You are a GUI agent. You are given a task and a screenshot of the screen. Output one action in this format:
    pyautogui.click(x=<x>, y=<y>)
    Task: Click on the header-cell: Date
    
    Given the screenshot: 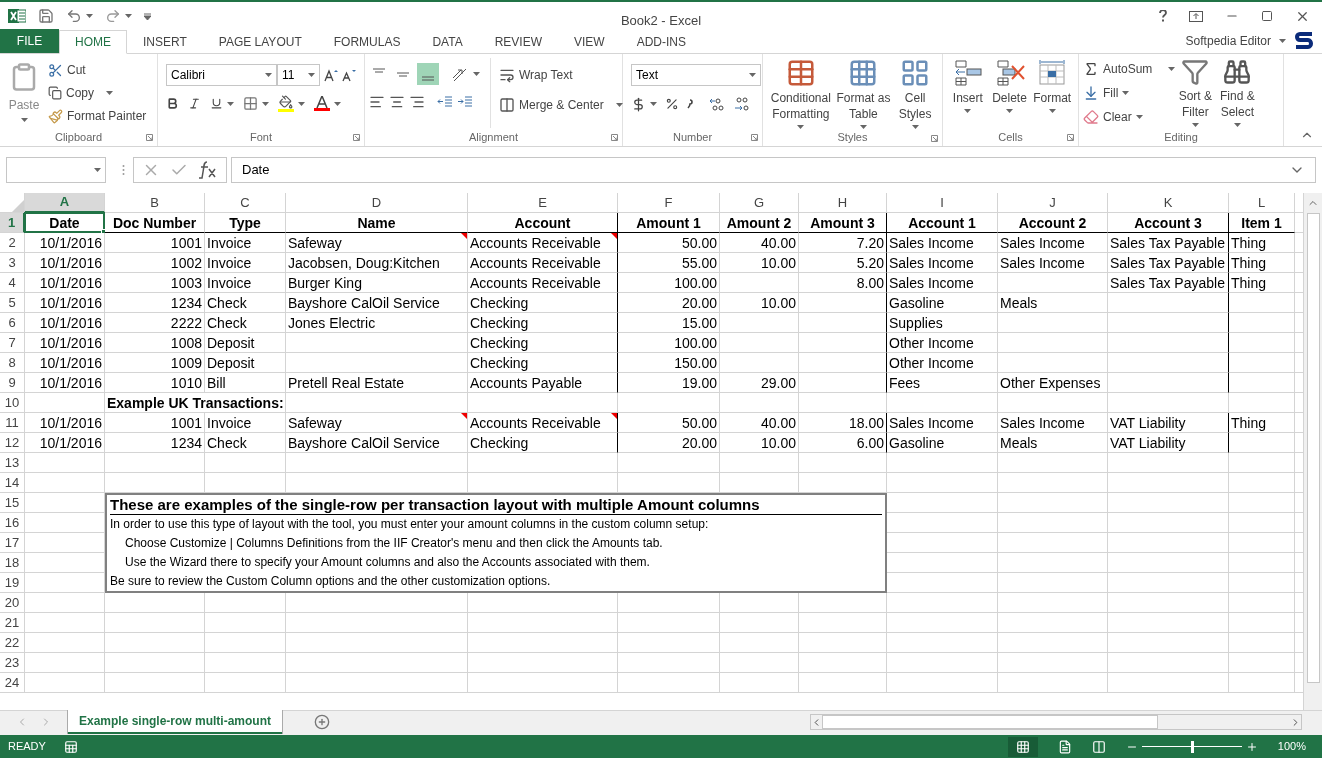 What is the action you would take?
    pyautogui.click(x=65, y=223)
    